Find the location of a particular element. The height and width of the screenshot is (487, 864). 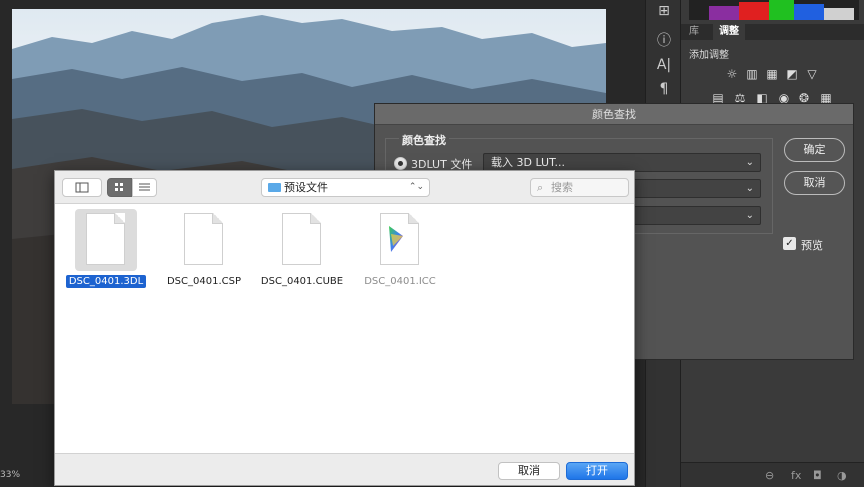

link-icon: ⊖ is located at coordinates (769, 475).